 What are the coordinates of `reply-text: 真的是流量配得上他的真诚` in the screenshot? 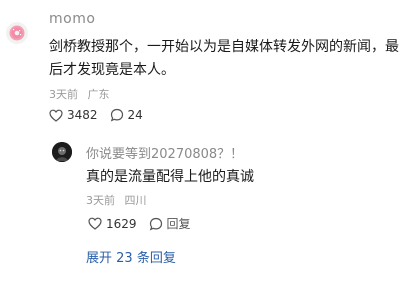 It's located at (170, 177).